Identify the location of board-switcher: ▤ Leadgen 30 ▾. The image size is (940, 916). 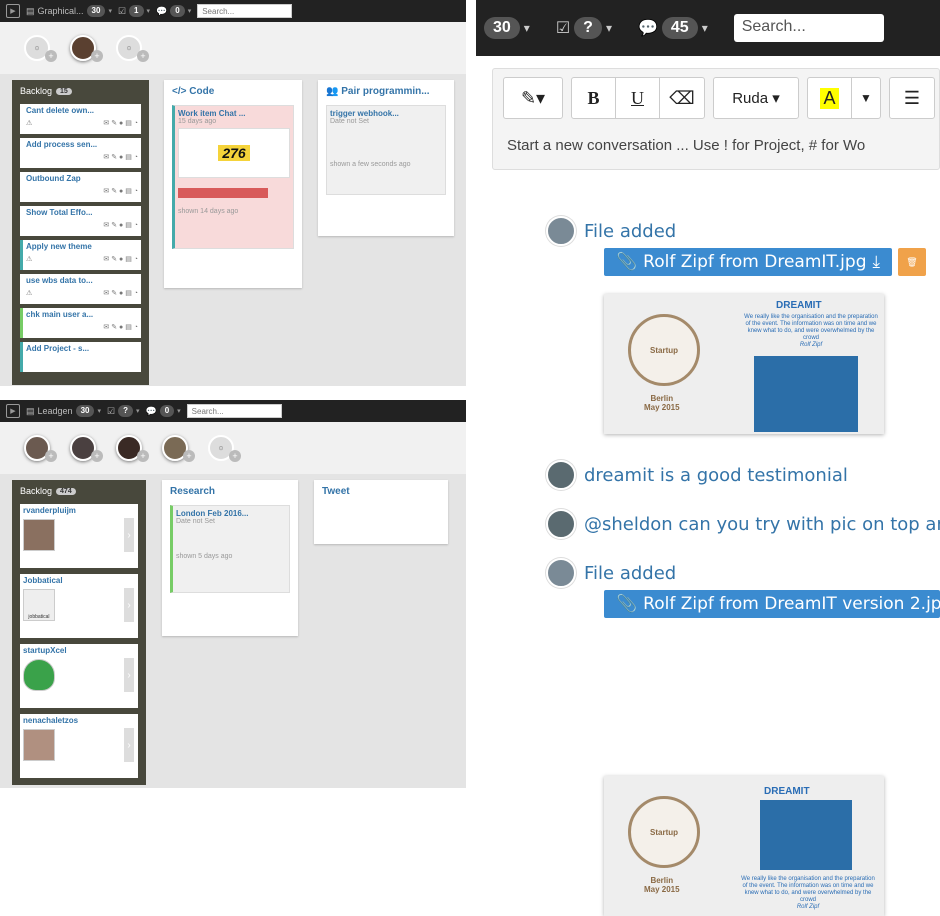
(63, 411).